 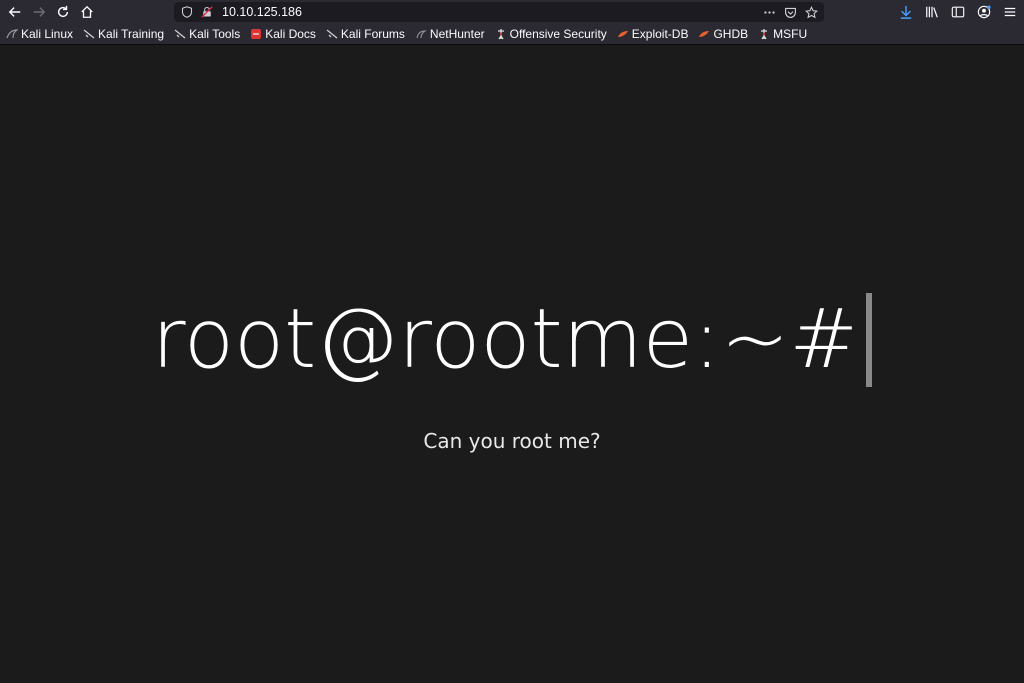 I want to click on home-icon, so click(x=87, y=11).